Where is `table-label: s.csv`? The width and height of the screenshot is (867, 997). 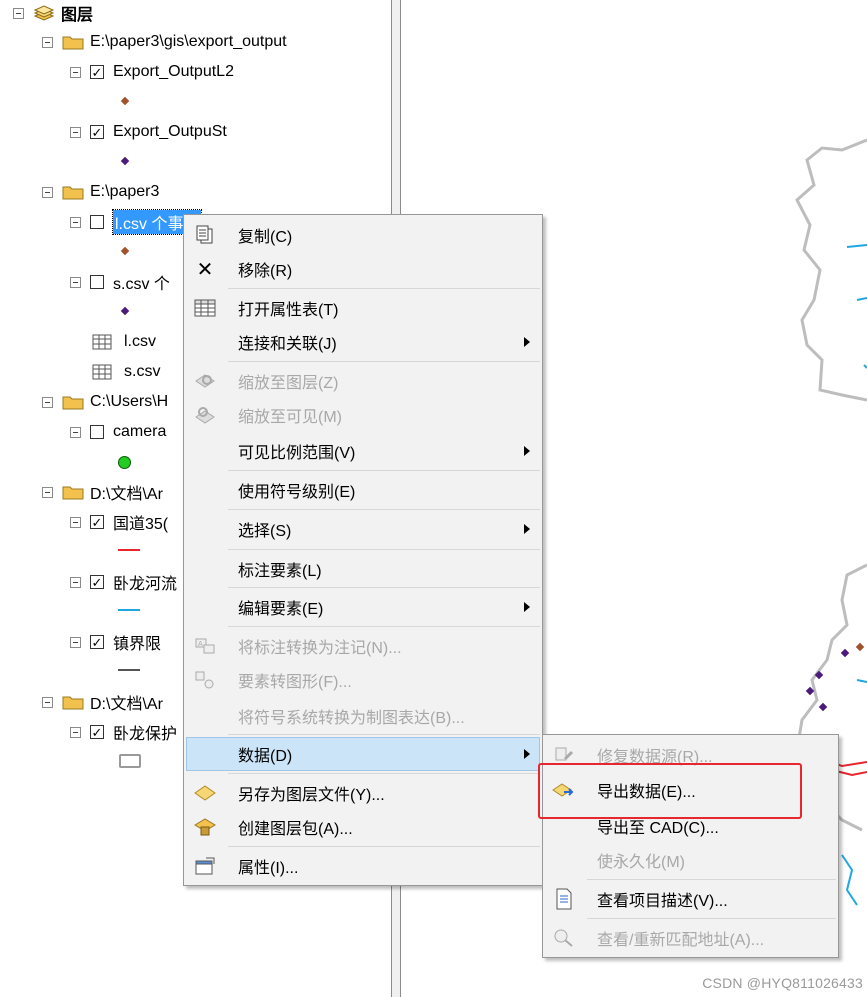
table-label: s.csv is located at coordinates (142, 371).